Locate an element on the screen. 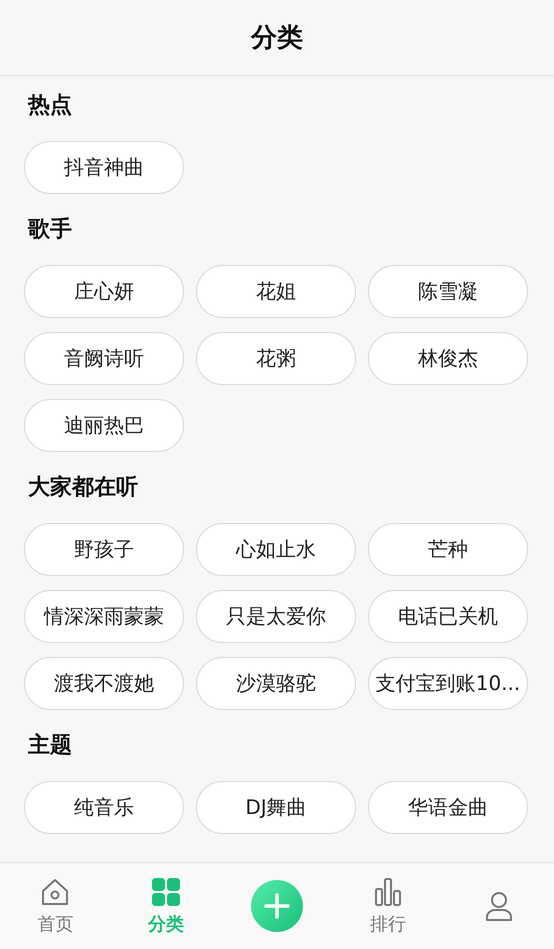 The image size is (554, 949). section-title: 大家都在听 is located at coordinates (83, 488).